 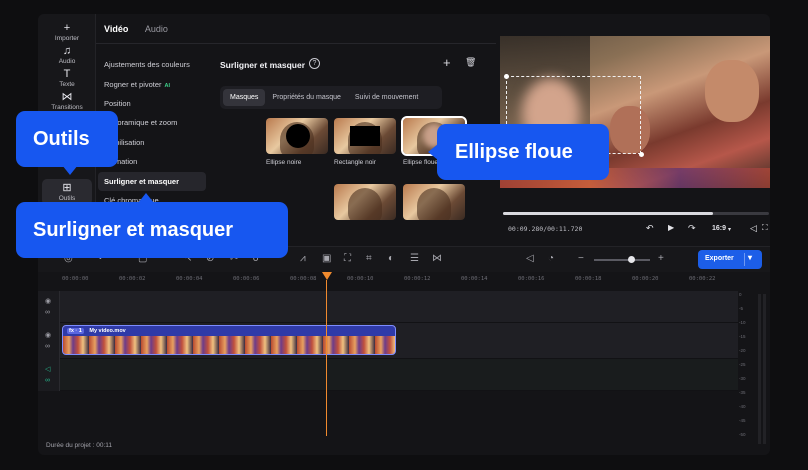 What do you see at coordinates (741, 308) in the screenshot?
I see `meter-label: -5` at bounding box center [741, 308].